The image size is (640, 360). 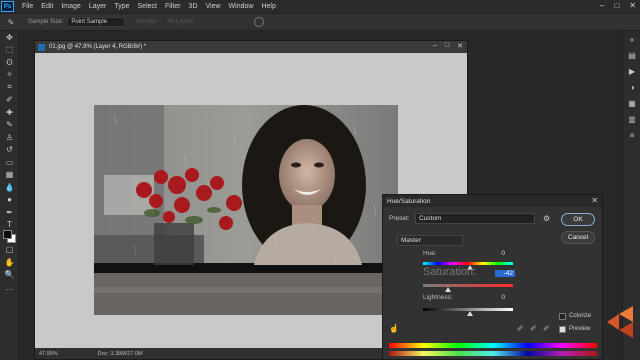 What do you see at coordinates (562, 316) in the screenshot?
I see `colorize-checkbox` at bounding box center [562, 316].